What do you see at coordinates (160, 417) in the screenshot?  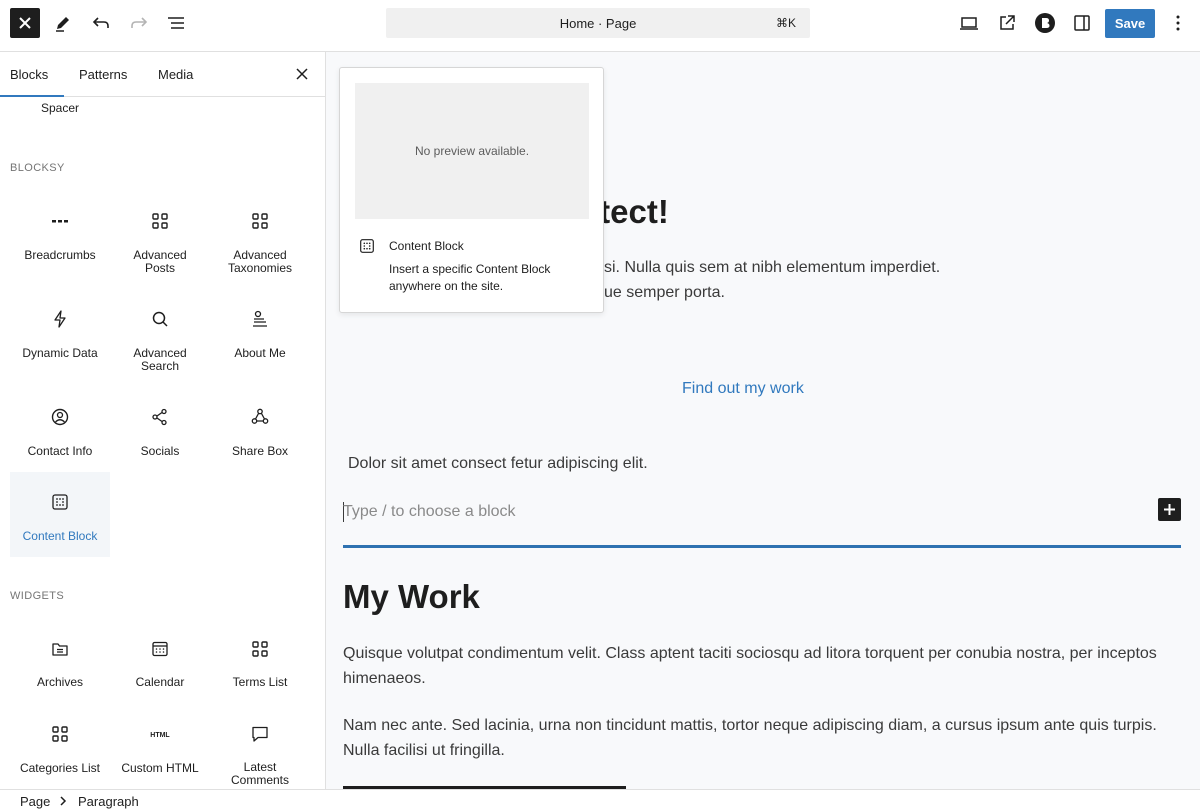 I see `share-nodes-icon` at bounding box center [160, 417].